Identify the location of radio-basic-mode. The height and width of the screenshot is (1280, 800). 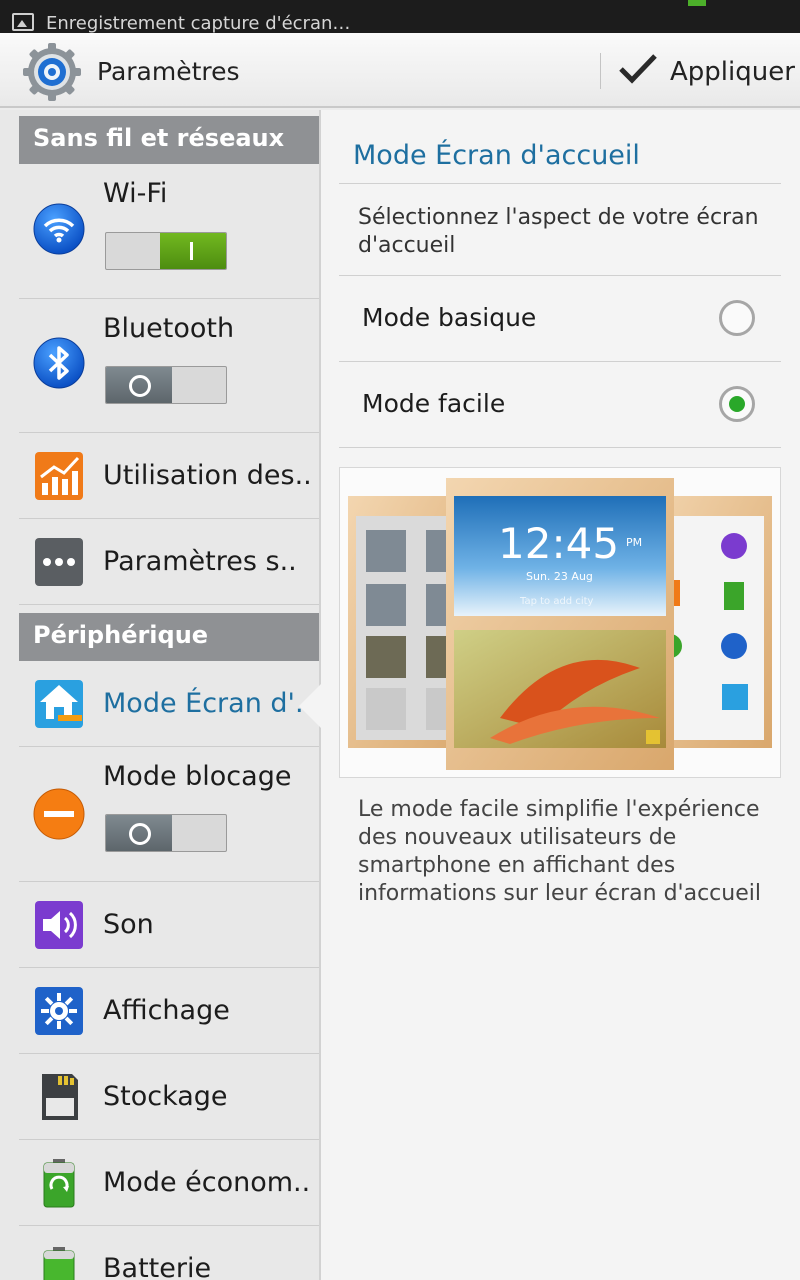
(737, 318).